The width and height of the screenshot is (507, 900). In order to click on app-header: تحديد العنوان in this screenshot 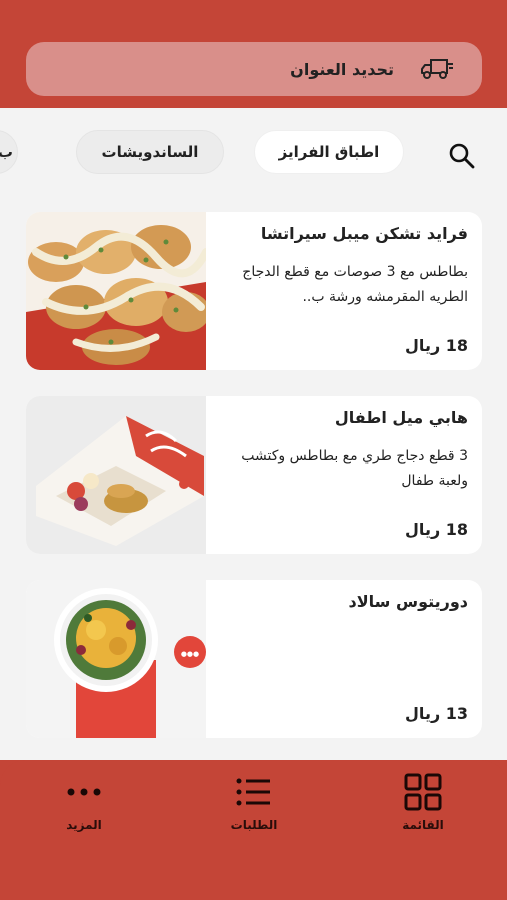, I will do `click(253, 54)`.